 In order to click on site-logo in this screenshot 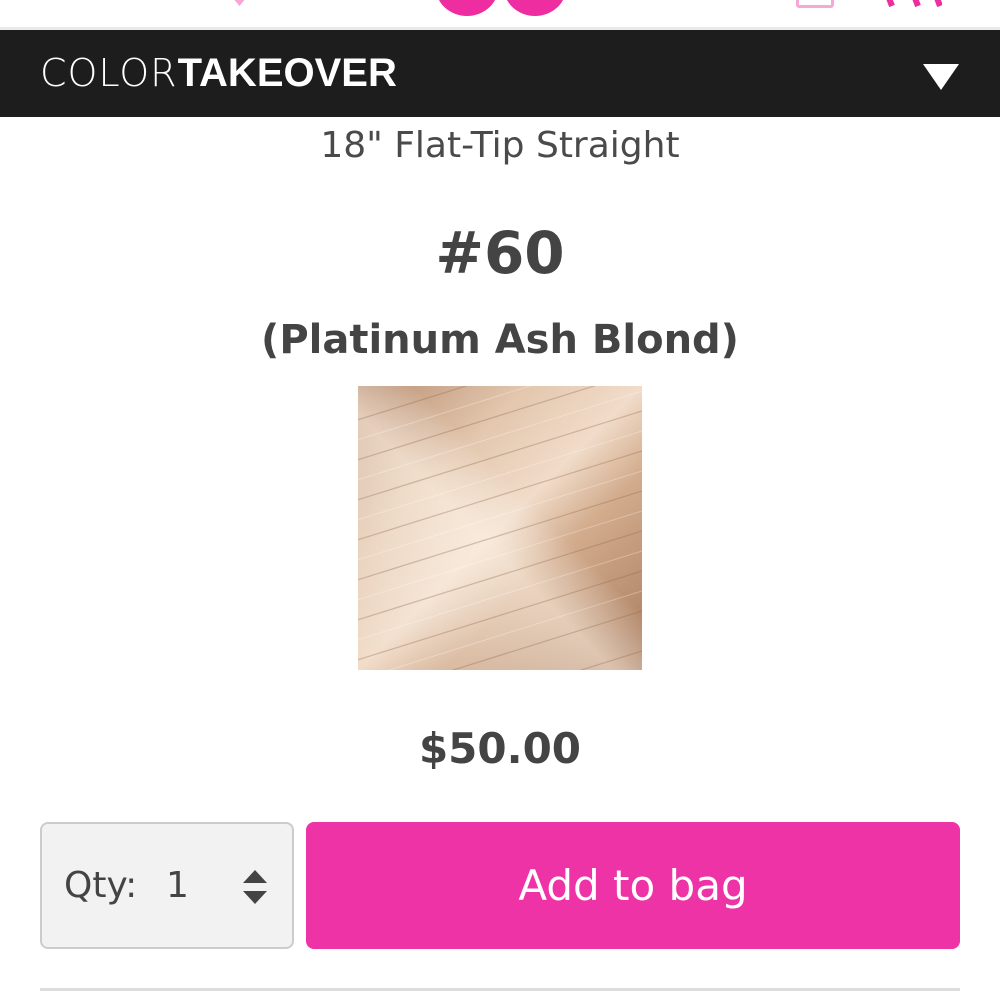, I will do `click(501, 8)`.